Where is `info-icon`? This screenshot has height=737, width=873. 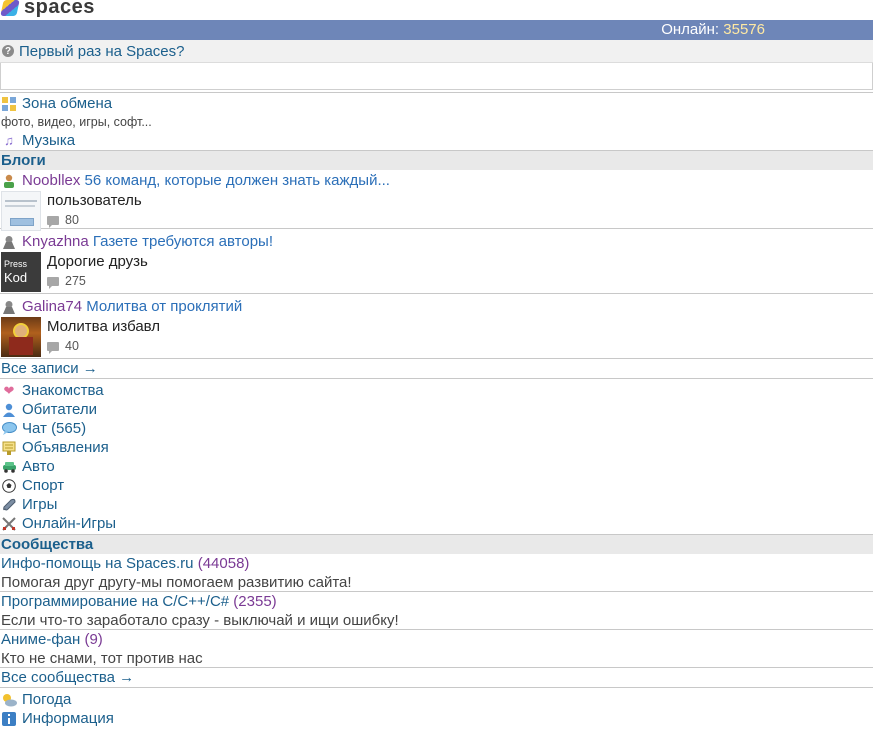 info-icon is located at coordinates (9, 719).